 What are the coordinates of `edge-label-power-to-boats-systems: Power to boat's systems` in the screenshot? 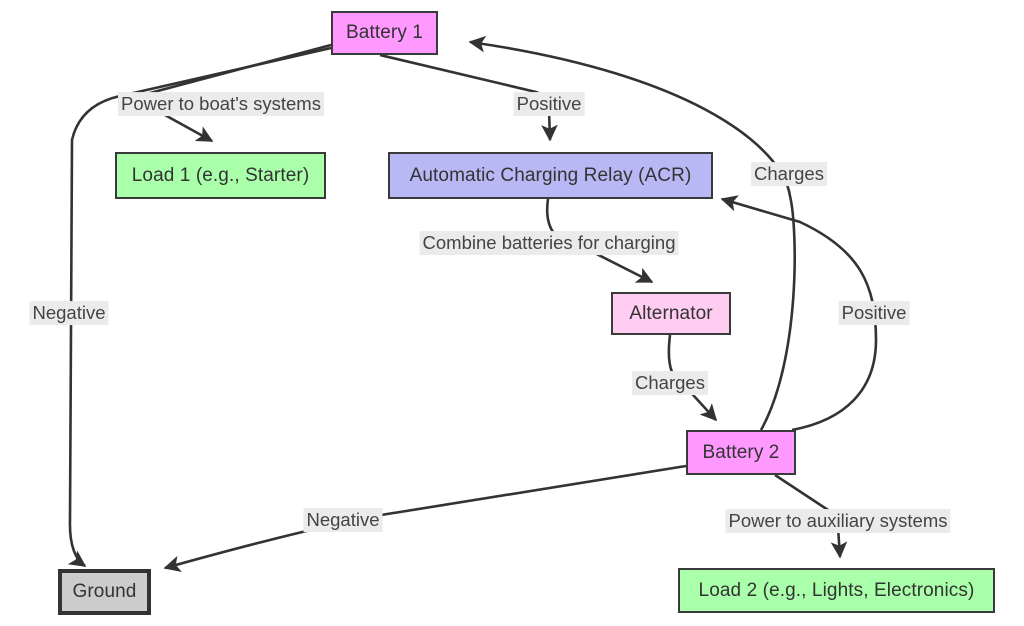 It's located at (221, 104).